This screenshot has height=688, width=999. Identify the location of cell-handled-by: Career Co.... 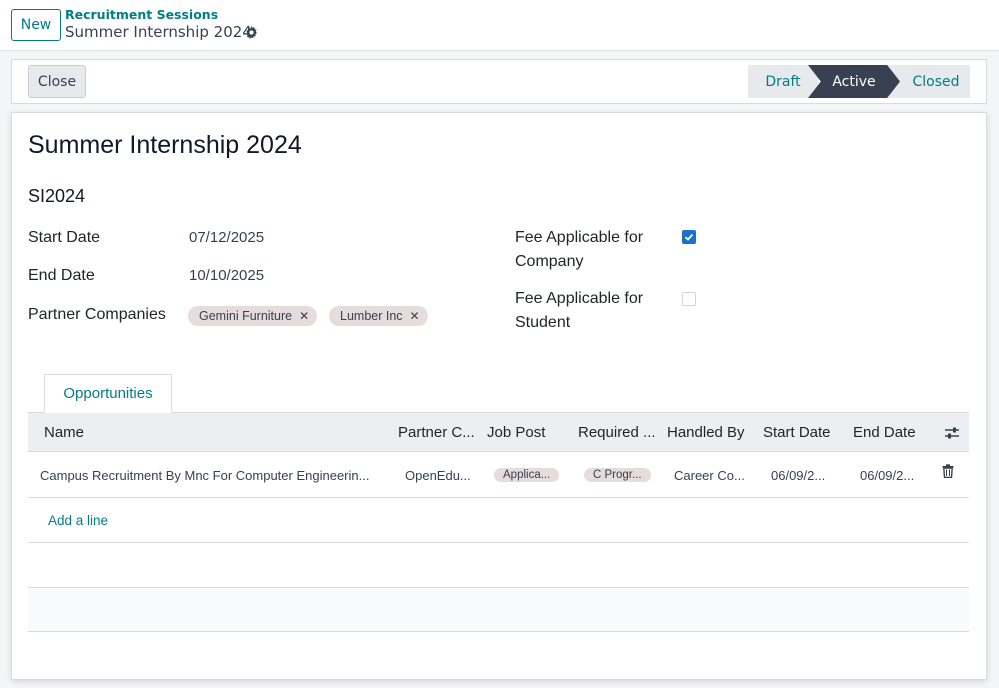
(714, 475).